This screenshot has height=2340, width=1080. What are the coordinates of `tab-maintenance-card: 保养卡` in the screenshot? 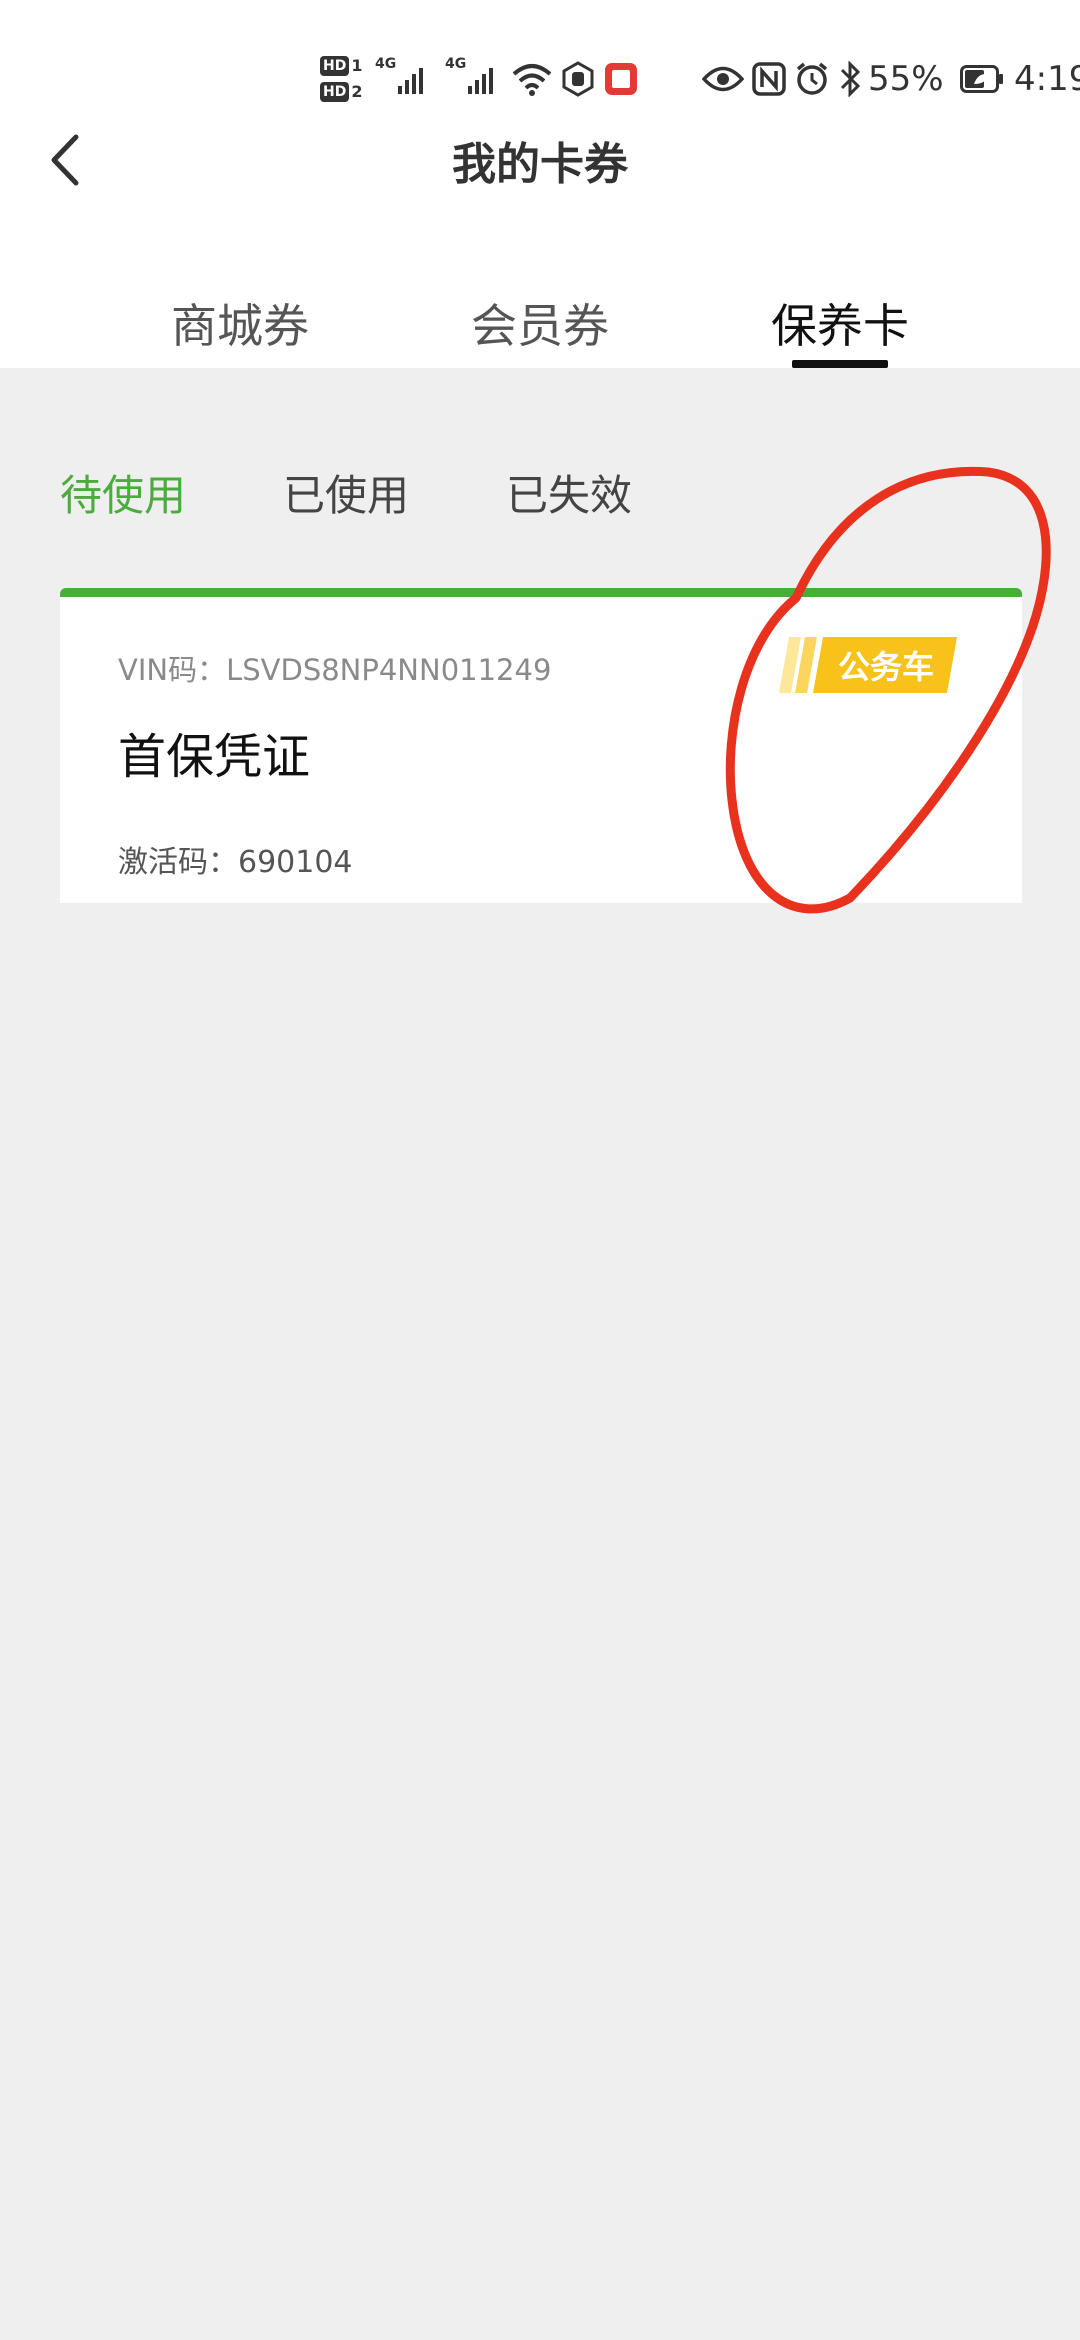 It's located at (840, 323).